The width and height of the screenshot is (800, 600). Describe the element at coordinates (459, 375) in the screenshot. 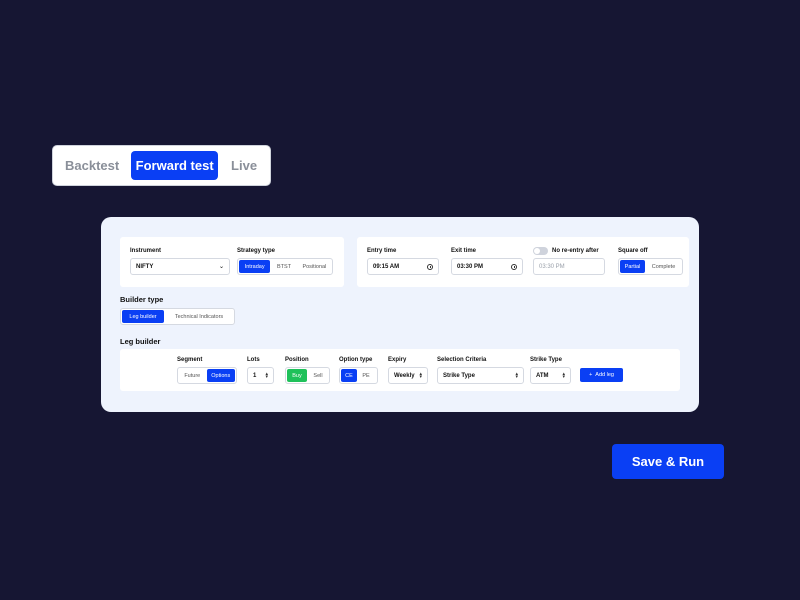

I see `selection-criteria-value: Strike Type` at that location.